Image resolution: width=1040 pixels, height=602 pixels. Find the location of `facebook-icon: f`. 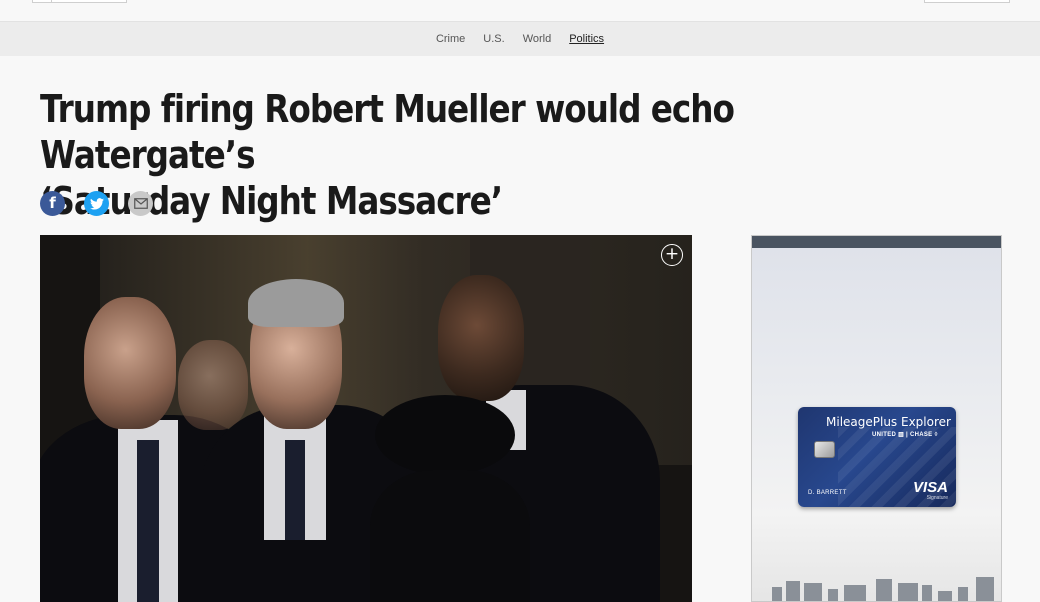

facebook-icon: f is located at coordinates (52, 203).